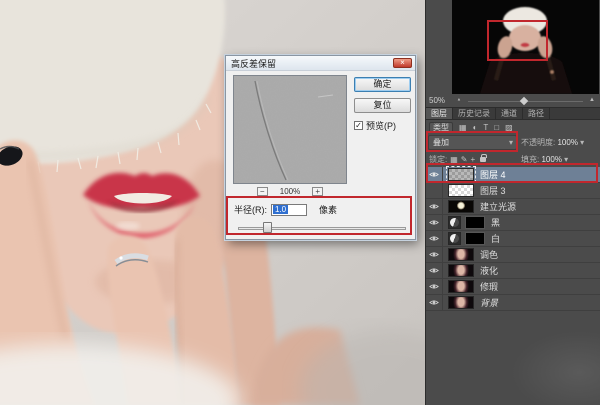  Describe the element at coordinates (530, 159) in the screenshot. I see `fill-label: 填充:` at that location.